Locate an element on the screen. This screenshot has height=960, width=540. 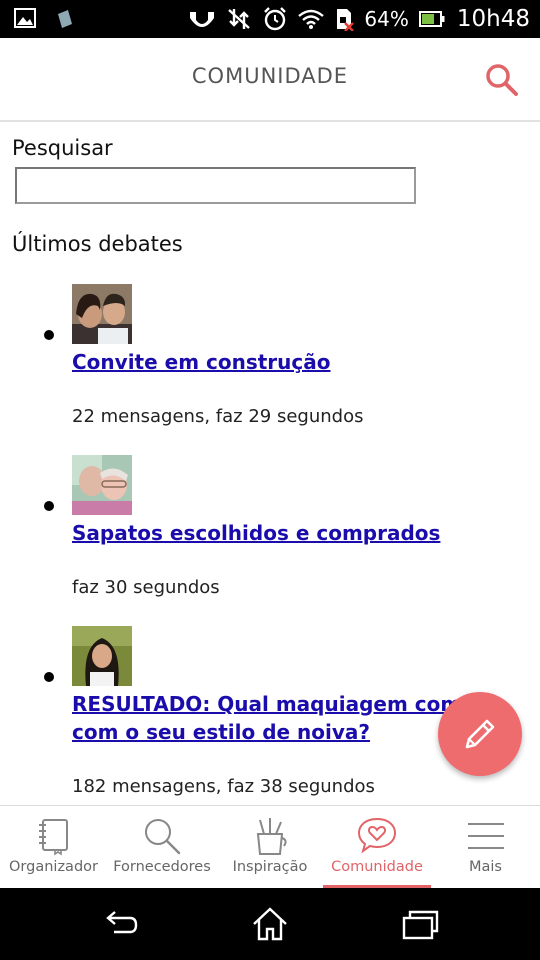
section-title-latest-debates: Últimos debates is located at coordinates (97, 244).